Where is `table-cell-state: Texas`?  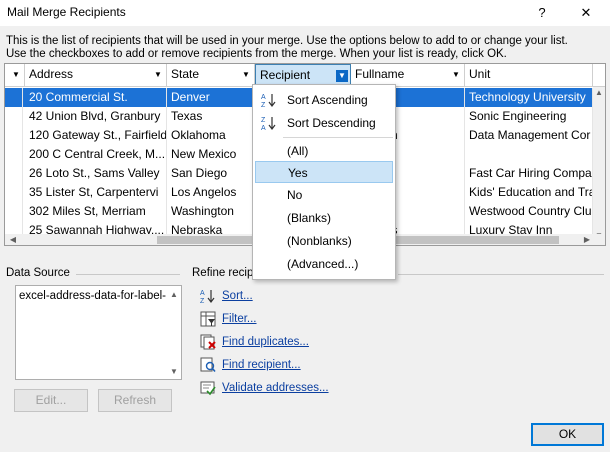 table-cell-state: Texas is located at coordinates (211, 116).